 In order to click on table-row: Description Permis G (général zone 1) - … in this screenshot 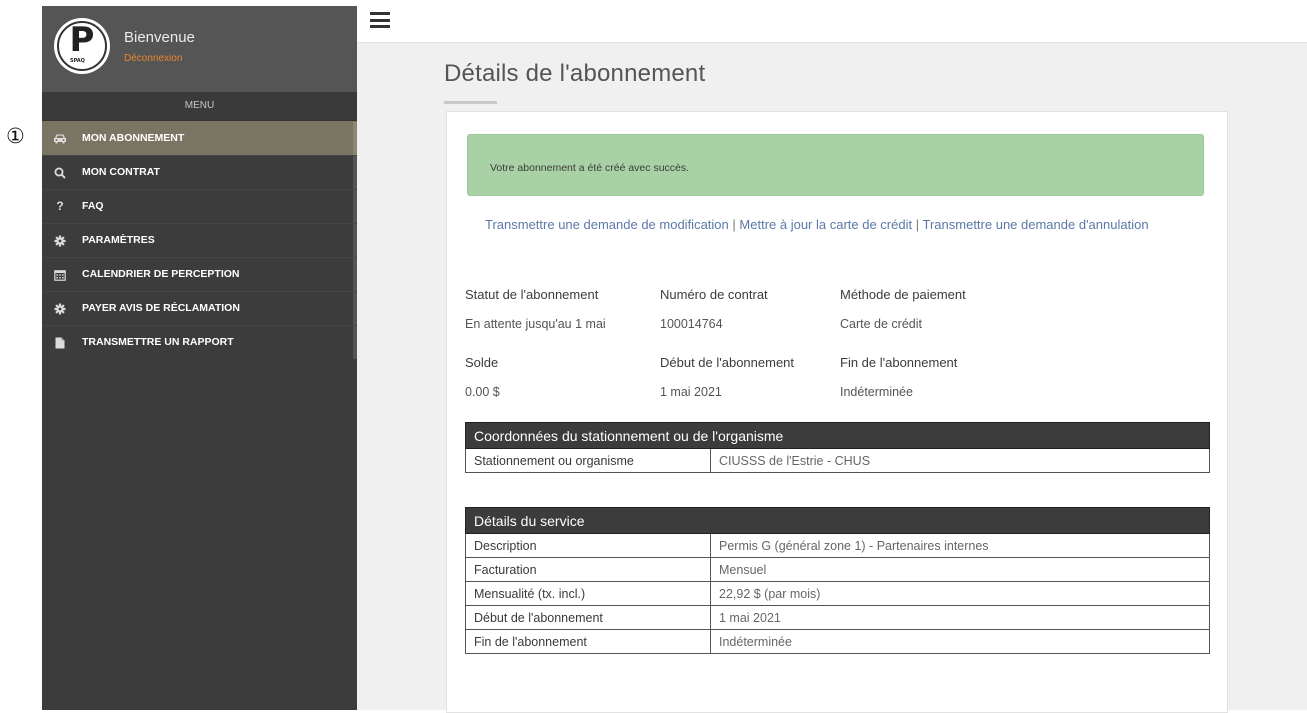, I will do `click(837, 545)`.